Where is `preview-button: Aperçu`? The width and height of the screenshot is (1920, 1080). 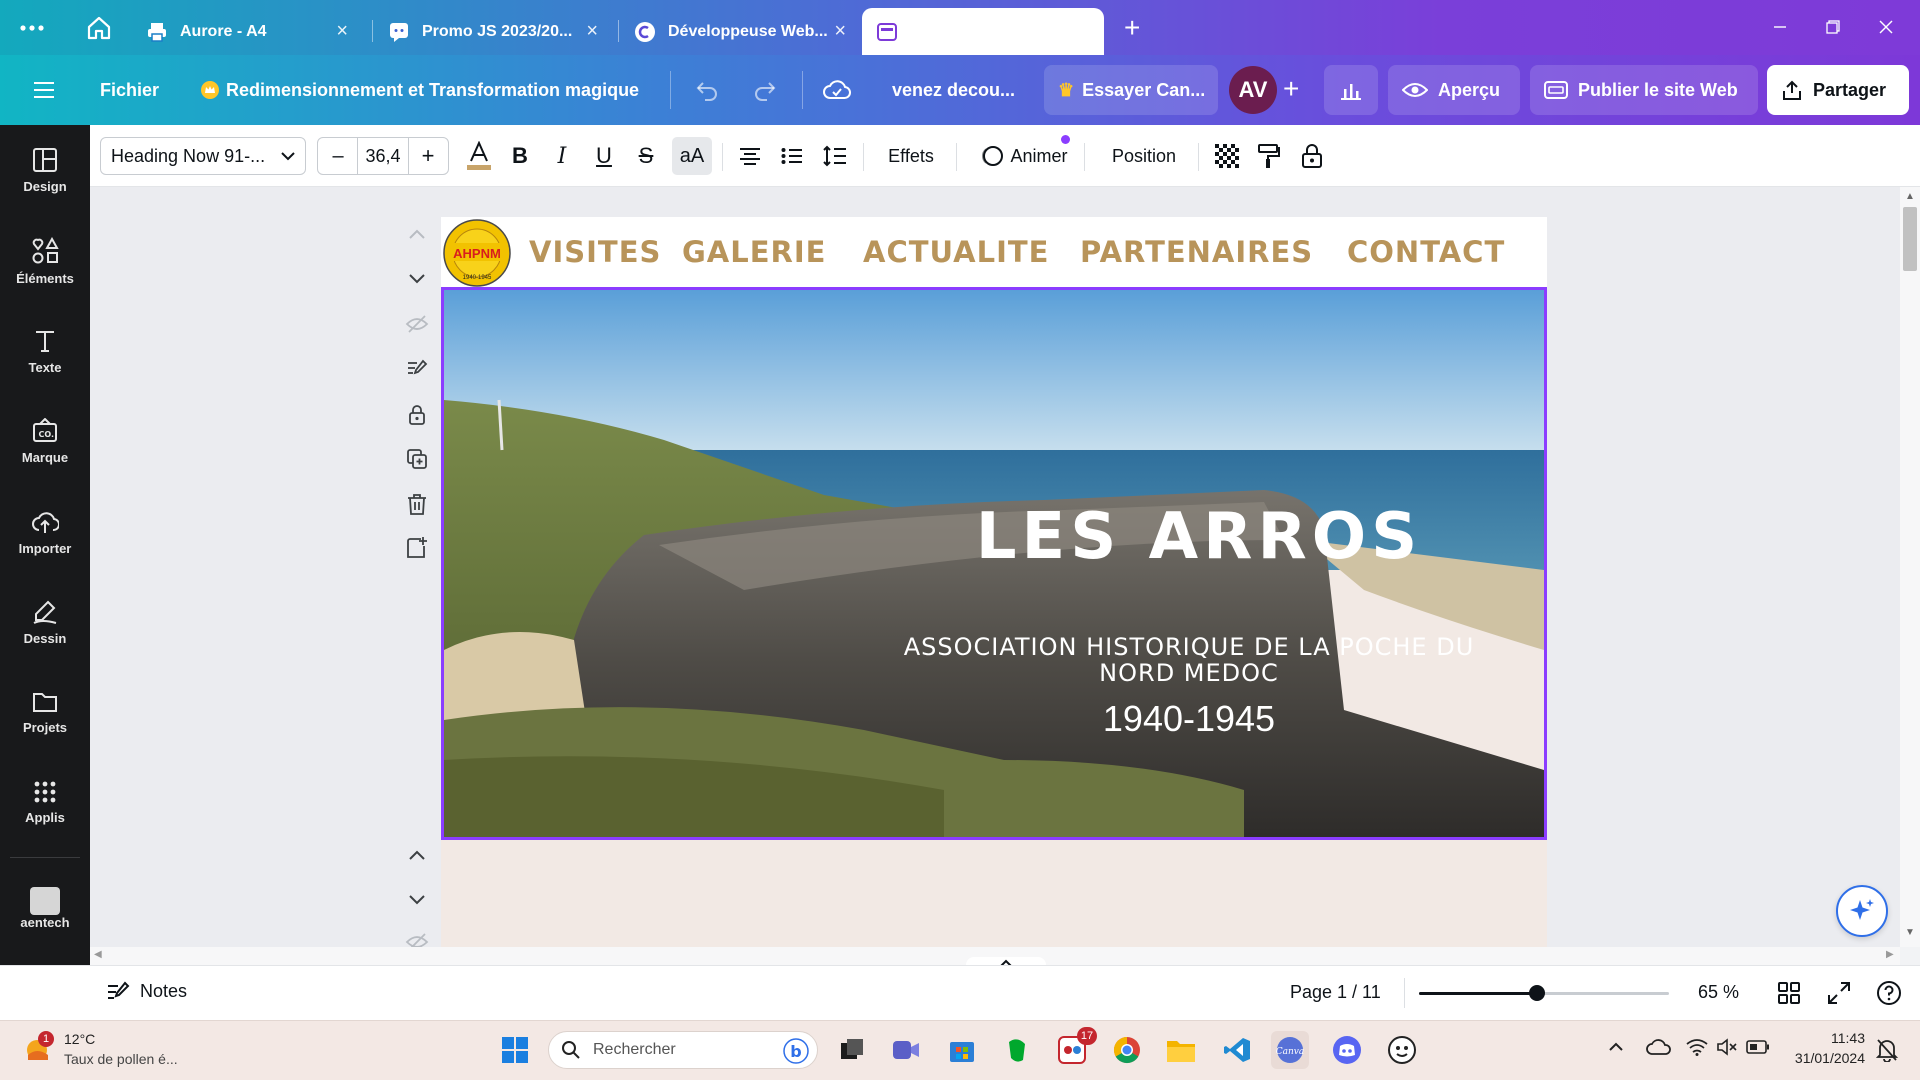
preview-button: Aperçu is located at coordinates (1454, 90).